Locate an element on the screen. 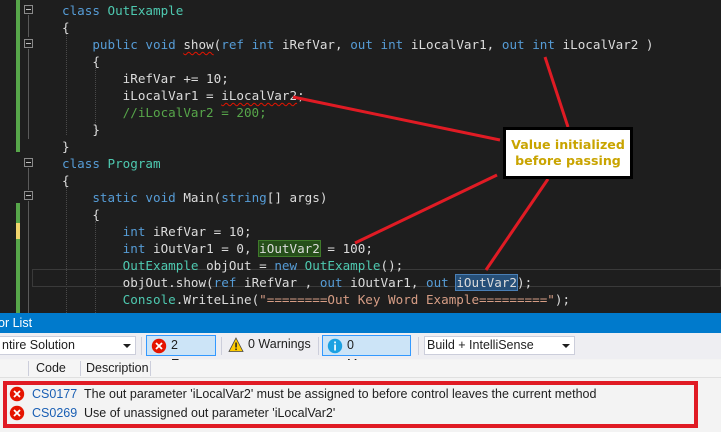  scope-dropdown: ntire Solution is located at coordinates (68, 345).